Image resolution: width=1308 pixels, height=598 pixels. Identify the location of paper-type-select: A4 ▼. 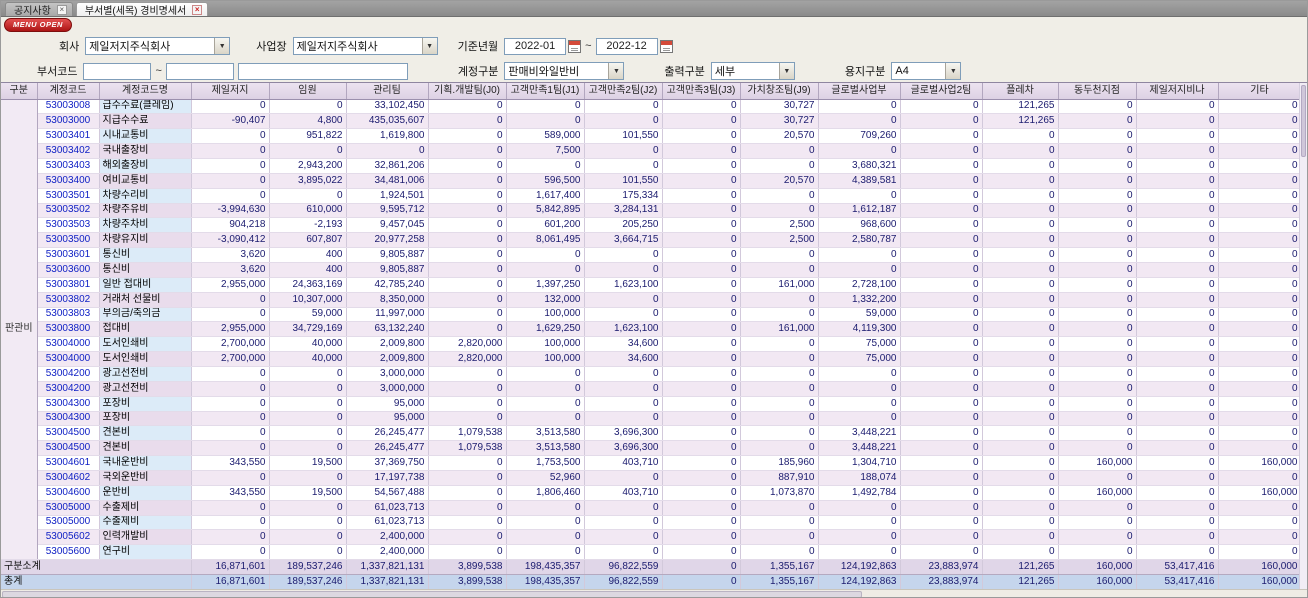
(926, 71).